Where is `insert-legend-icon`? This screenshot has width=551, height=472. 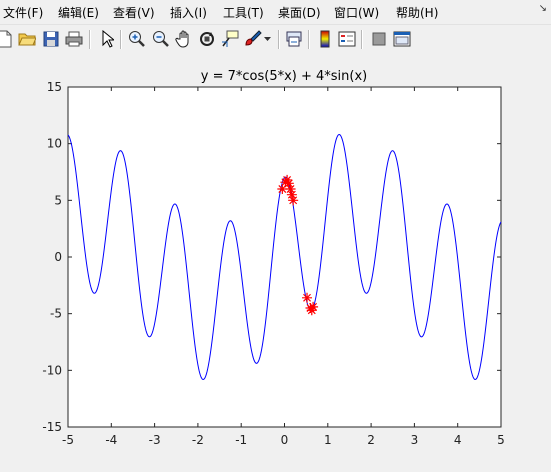
insert-legend-icon is located at coordinates (347, 39).